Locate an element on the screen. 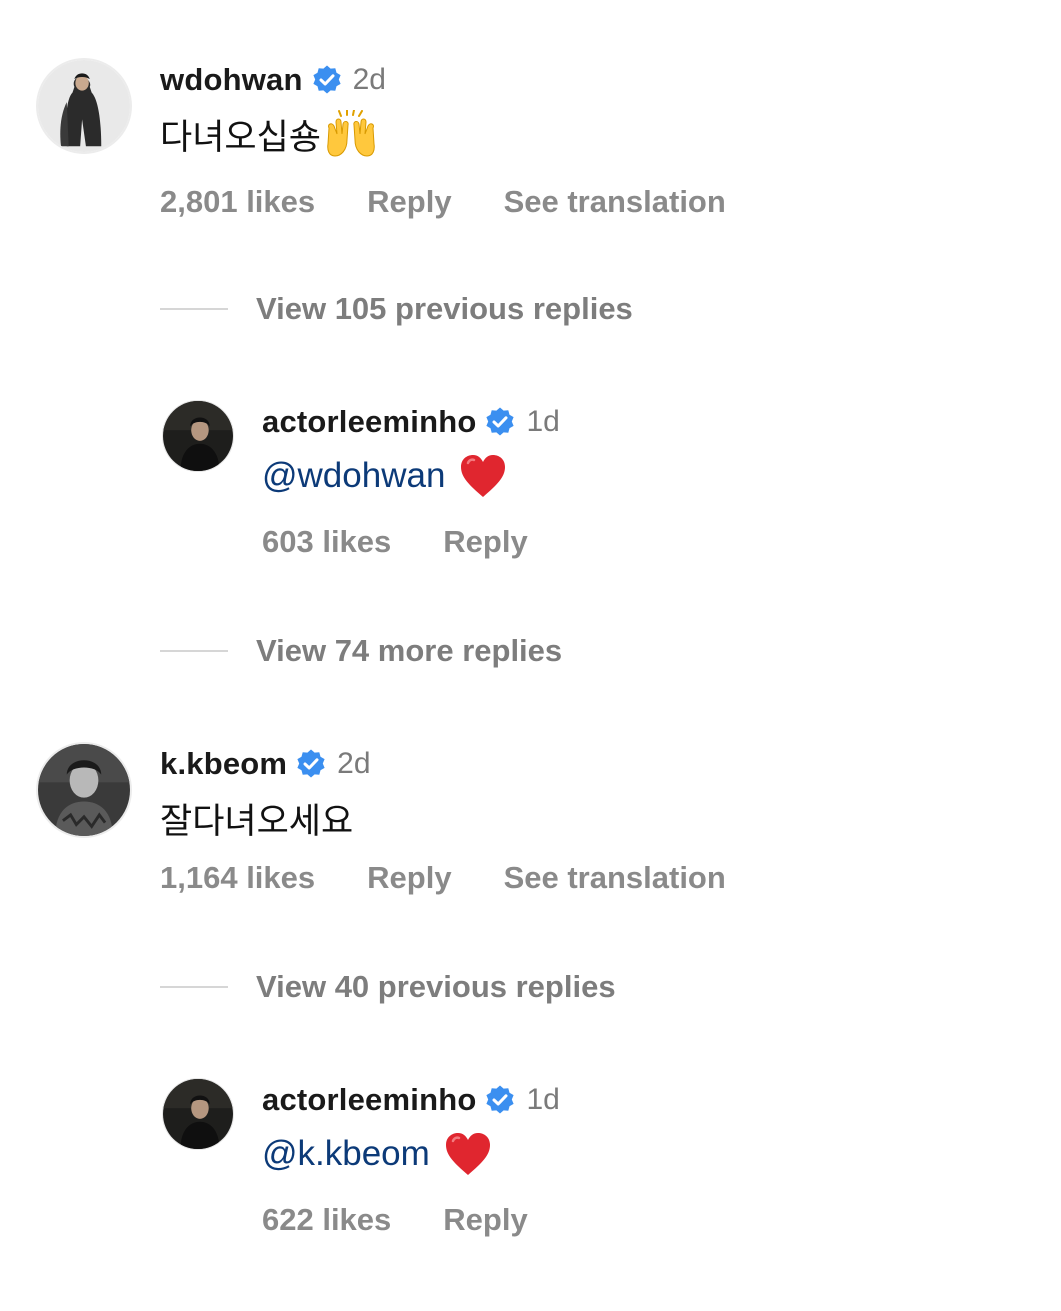  view-previous-replies: View 40 previous replies is located at coordinates (388, 987).